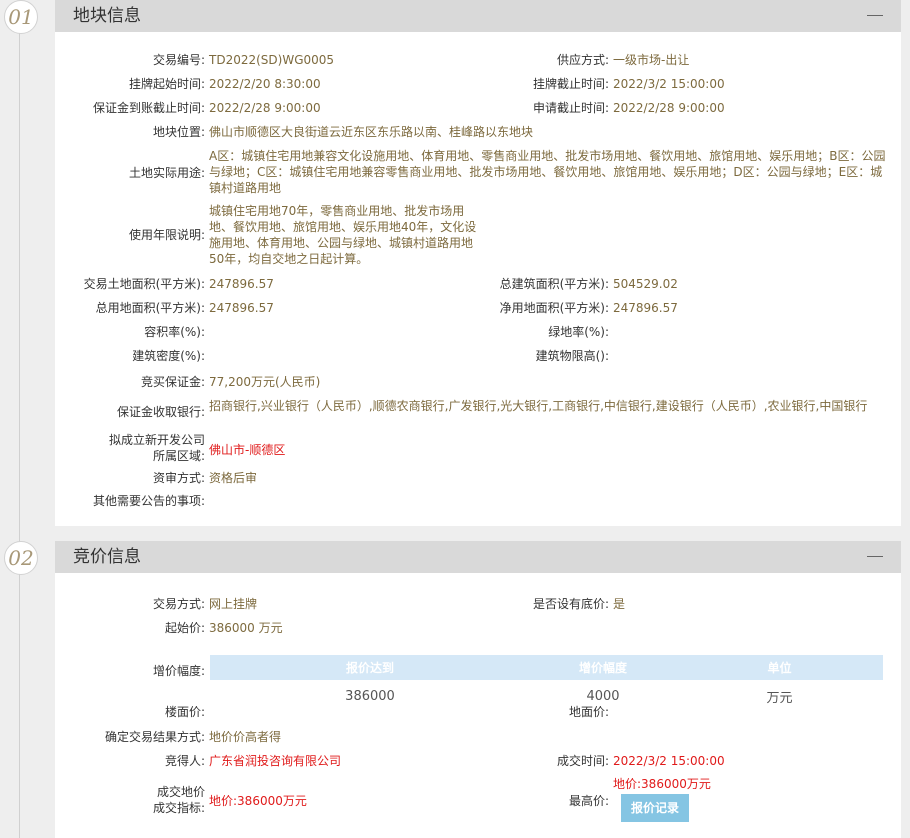  What do you see at coordinates (662, 784) in the screenshot?
I see `highest-price-value: 地价:386000万元` at bounding box center [662, 784].